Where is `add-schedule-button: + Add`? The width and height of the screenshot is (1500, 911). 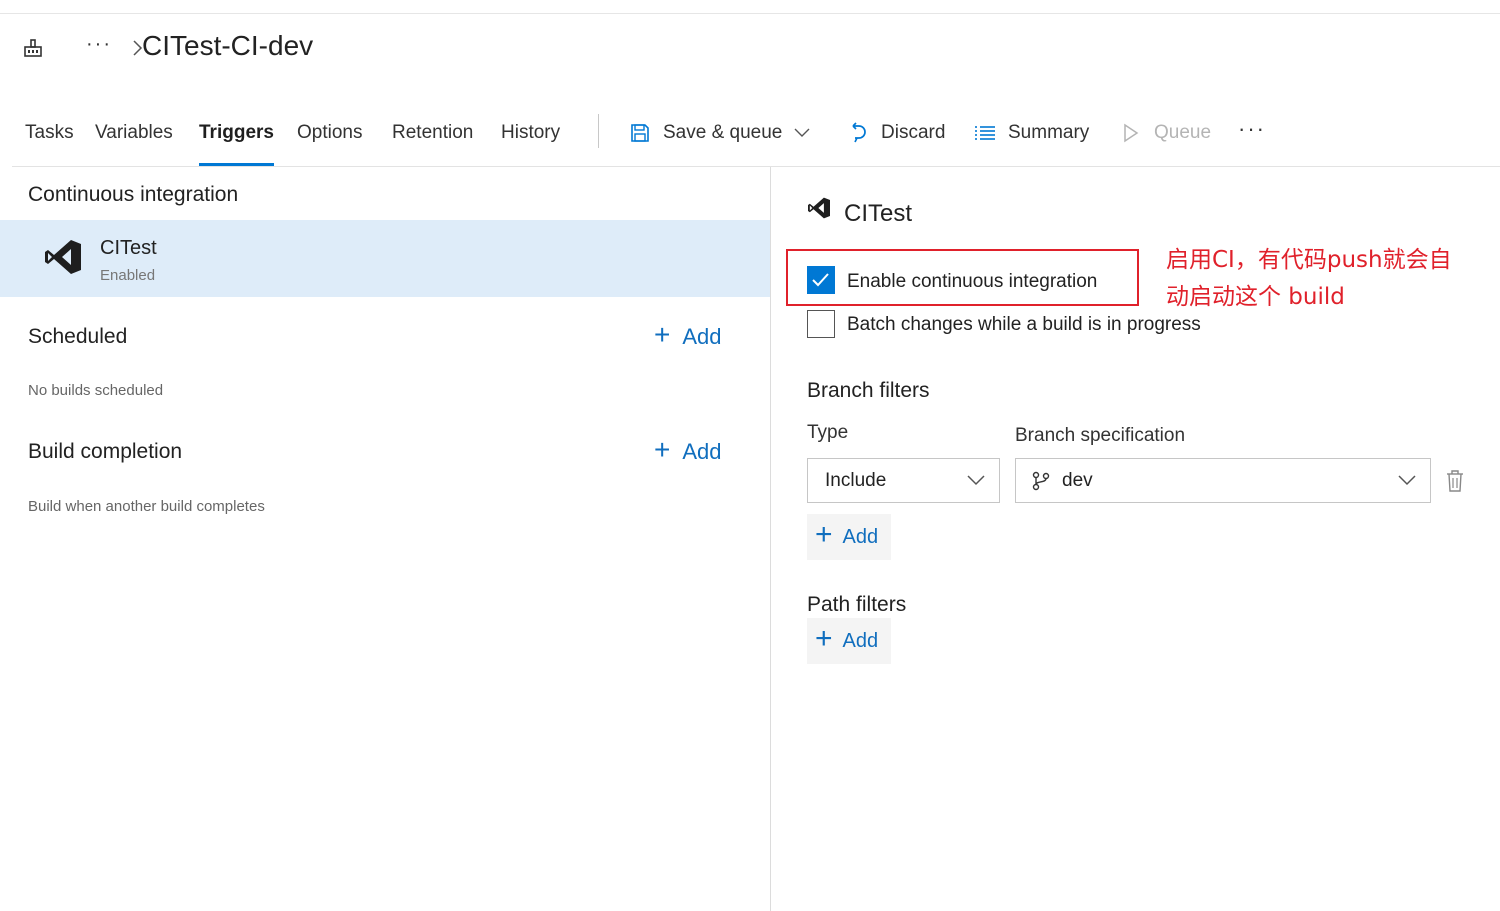 add-schedule-button: + Add is located at coordinates (688, 335).